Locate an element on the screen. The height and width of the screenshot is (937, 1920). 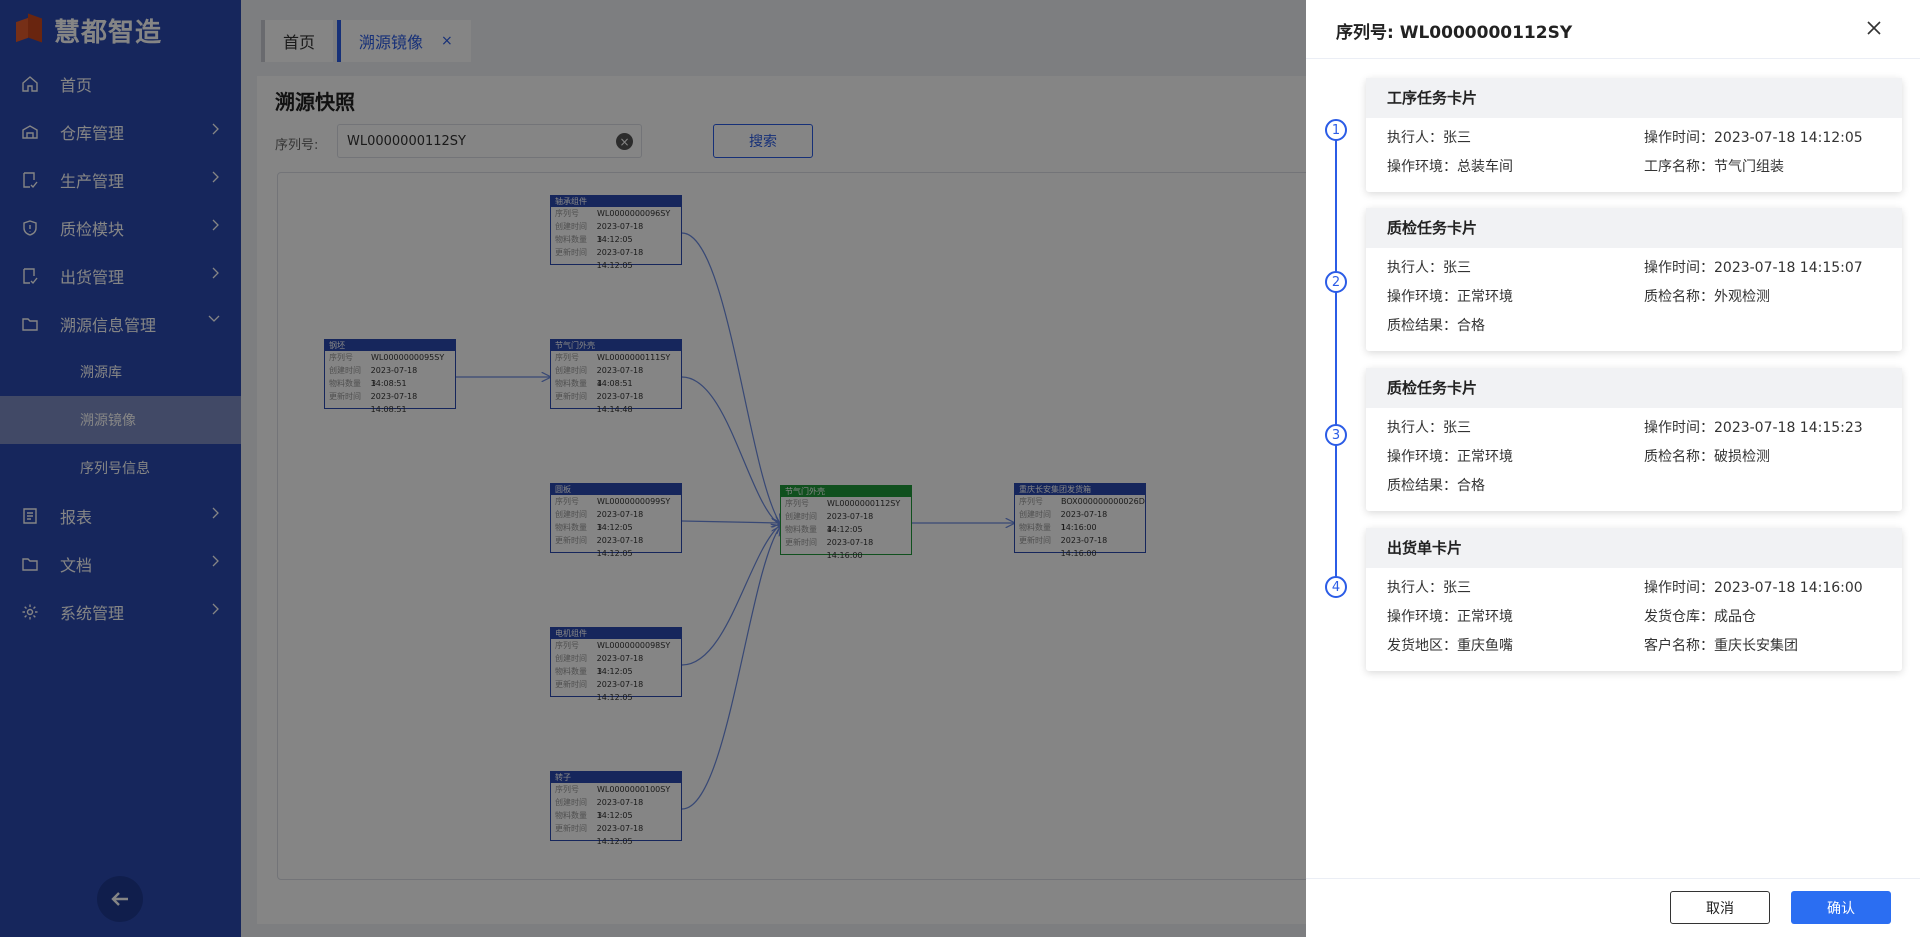
card-field: 质检名称：外观检测 is located at coordinates (1707, 297).